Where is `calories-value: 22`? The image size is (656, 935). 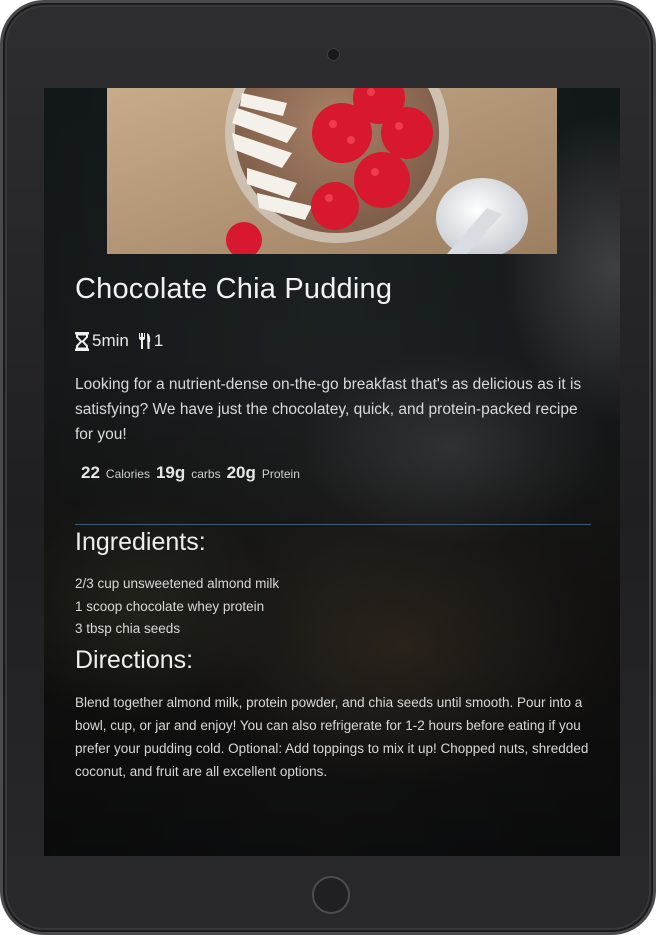 calories-value: 22 is located at coordinates (90, 472).